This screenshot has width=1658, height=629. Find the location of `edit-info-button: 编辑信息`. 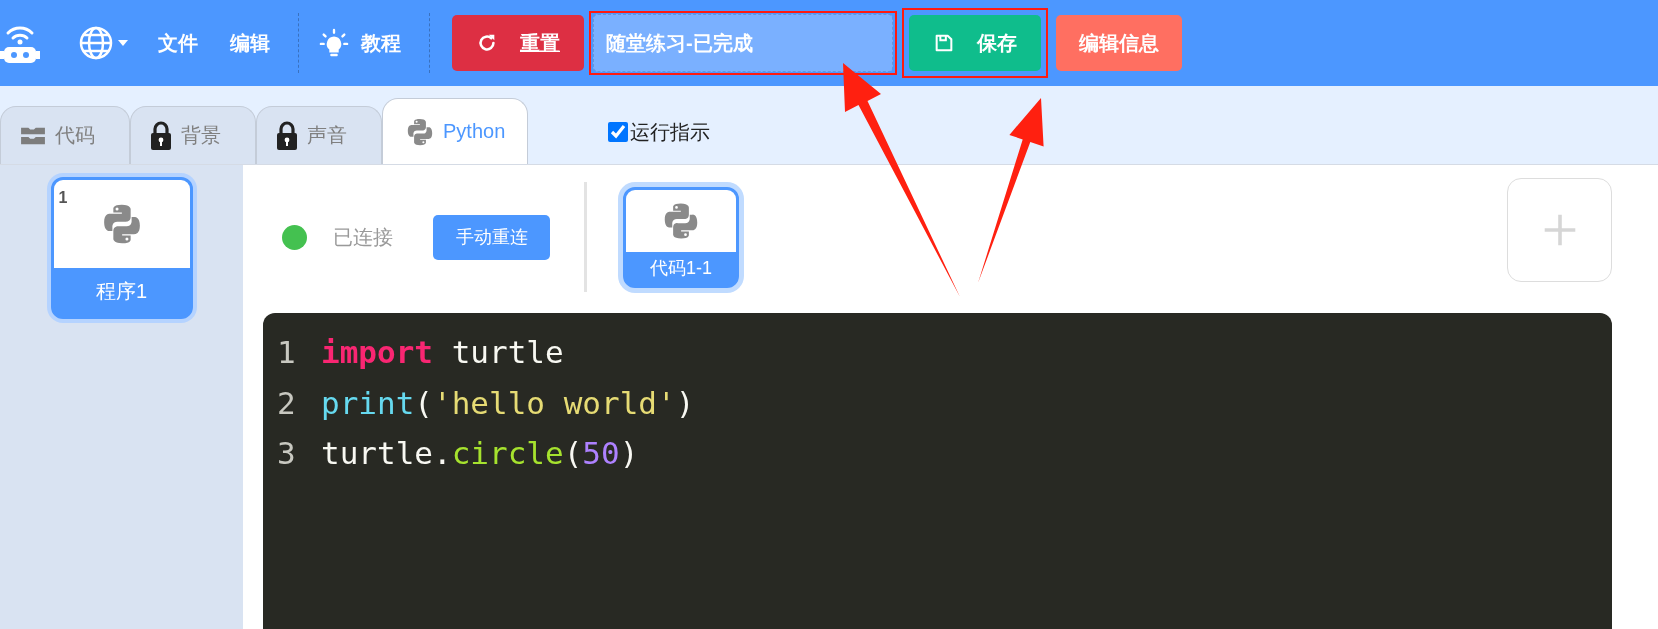

edit-info-button: 编辑信息 is located at coordinates (1119, 43).